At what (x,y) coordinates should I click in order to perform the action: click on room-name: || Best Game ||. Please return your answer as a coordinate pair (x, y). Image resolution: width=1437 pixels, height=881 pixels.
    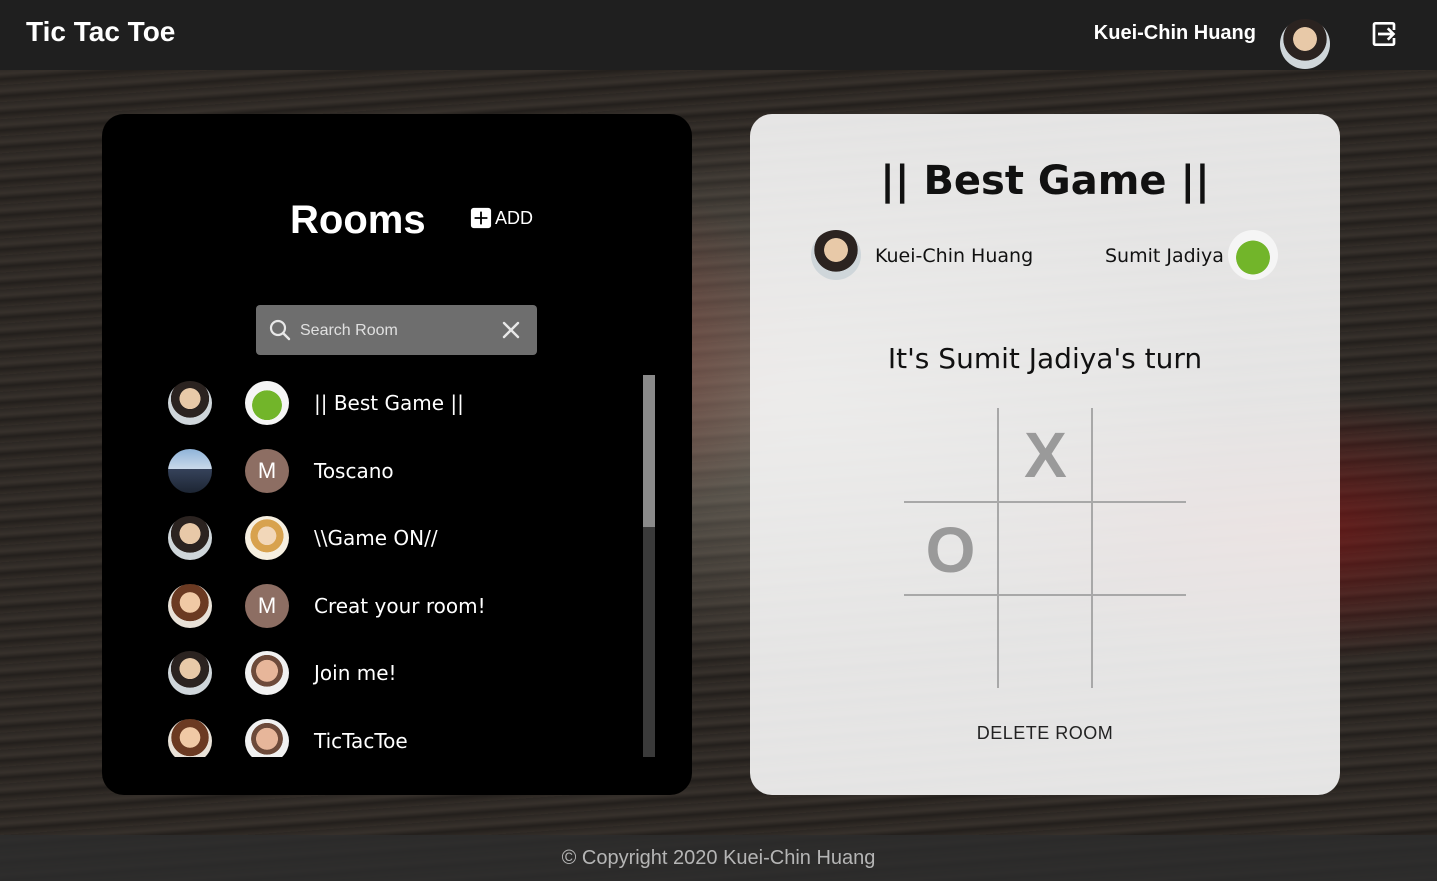
    Looking at the image, I should click on (389, 403).